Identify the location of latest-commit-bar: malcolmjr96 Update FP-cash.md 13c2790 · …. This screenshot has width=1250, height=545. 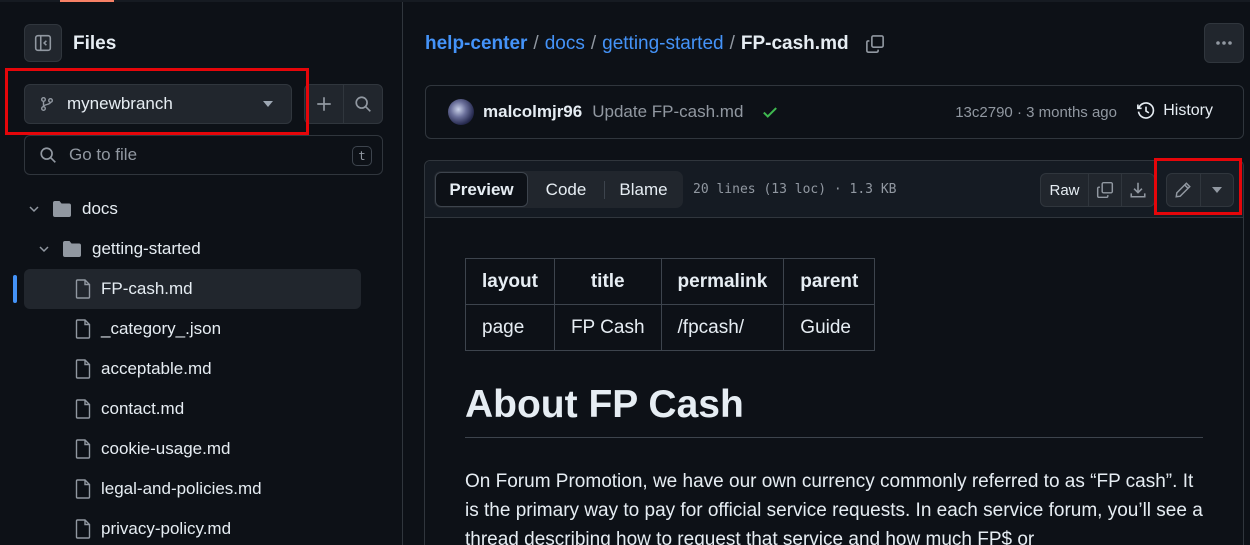
(834, 112).